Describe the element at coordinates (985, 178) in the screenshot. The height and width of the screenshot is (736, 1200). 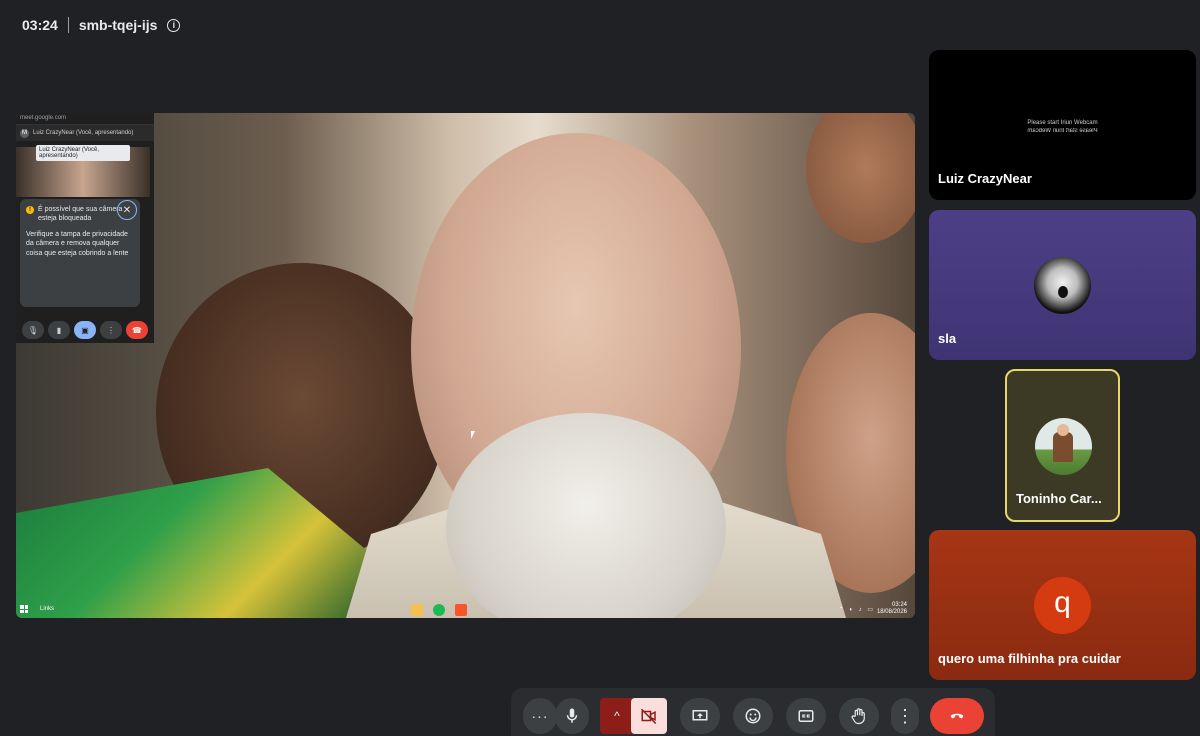
I see `participant-name: Luiz CrazyNear` at that location.